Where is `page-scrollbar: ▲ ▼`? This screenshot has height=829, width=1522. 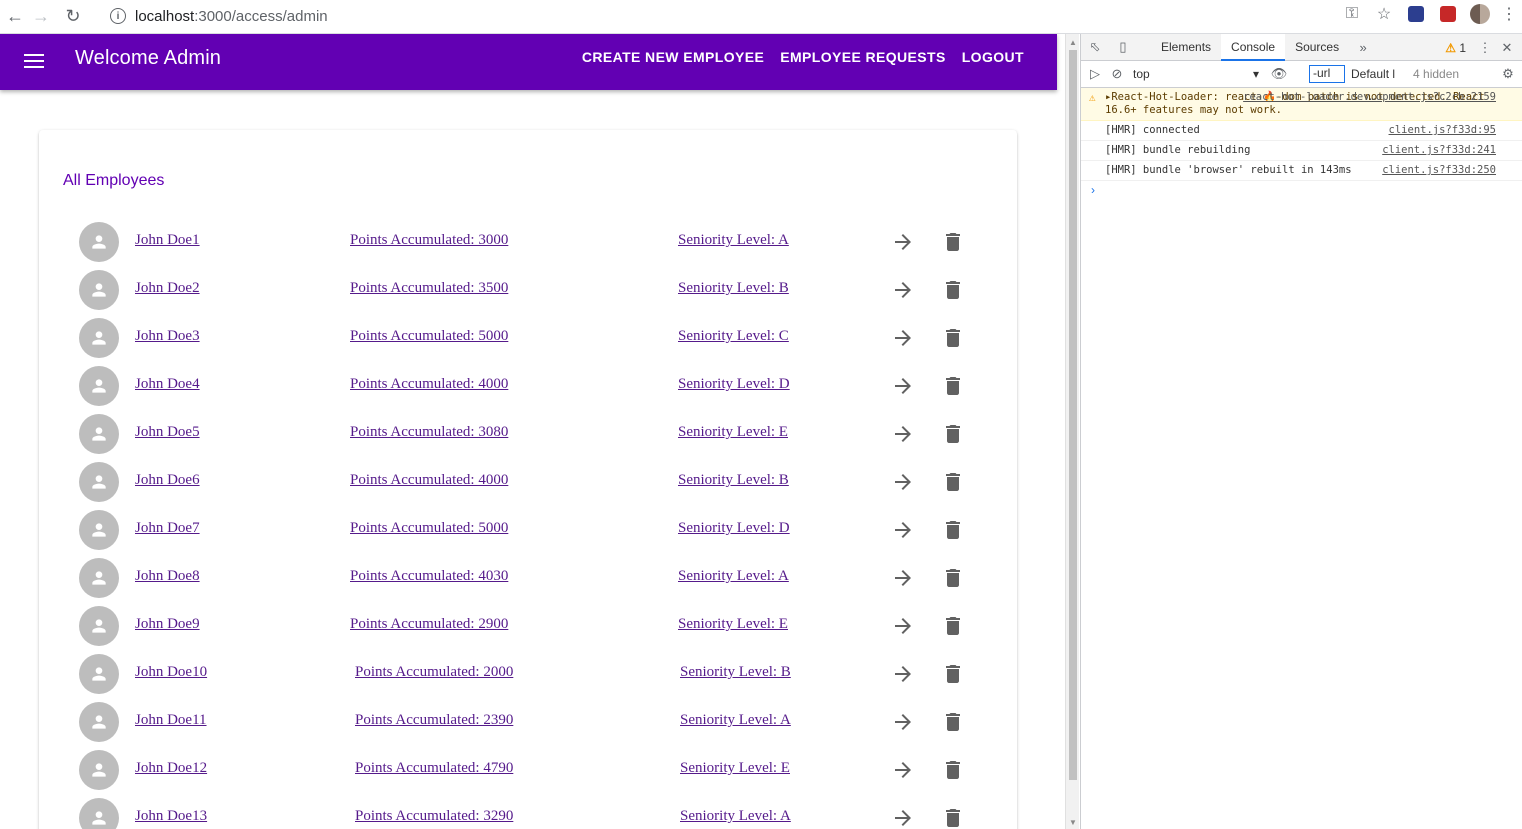
page-scrollbar: ▲ ▼ is located at coordinates (1072, 431).